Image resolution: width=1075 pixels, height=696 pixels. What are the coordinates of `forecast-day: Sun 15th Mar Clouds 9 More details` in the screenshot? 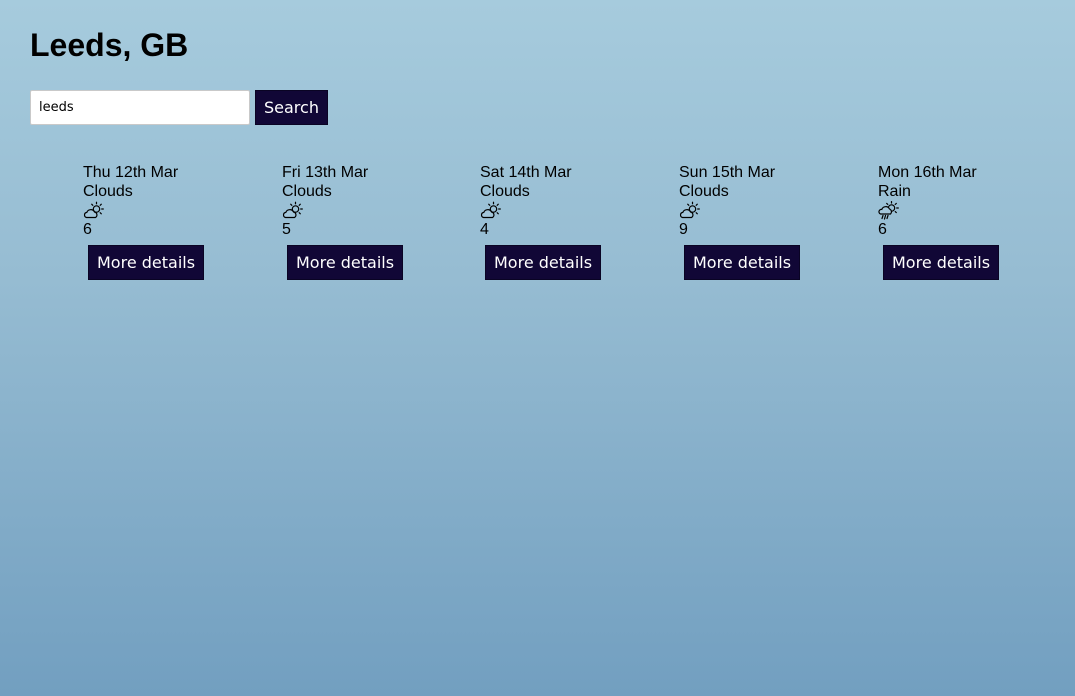 It's located at (754, 221).